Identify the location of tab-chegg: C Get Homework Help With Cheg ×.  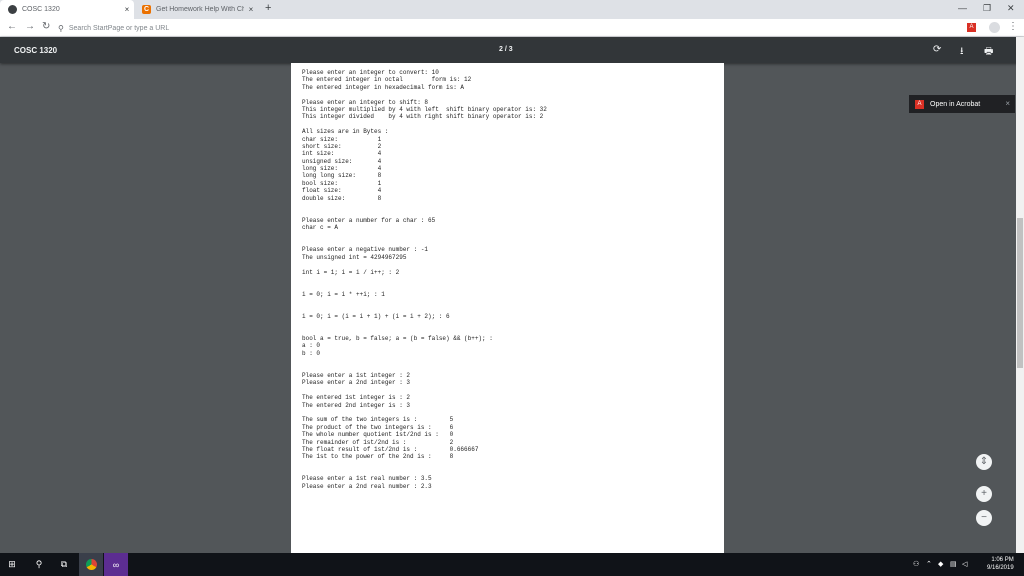
(196, 9).